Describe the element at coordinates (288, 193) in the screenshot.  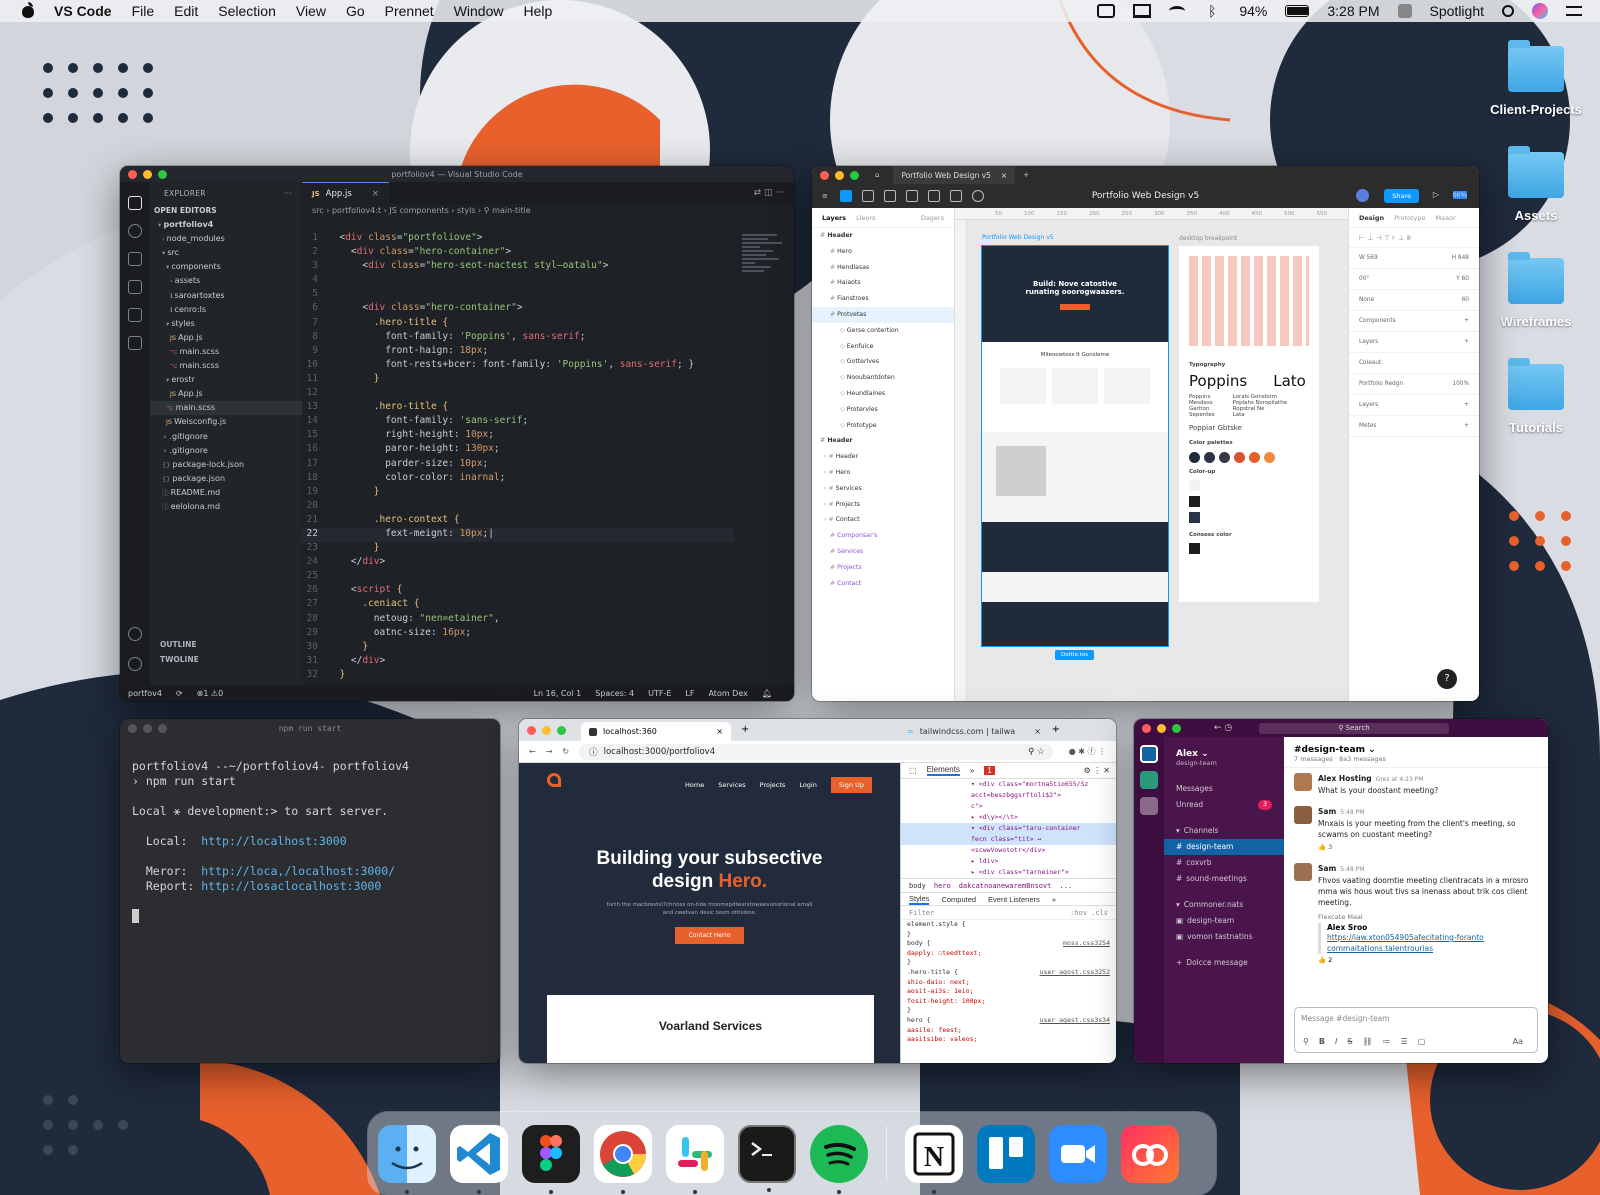
I see `more-icon: ···` at that location.